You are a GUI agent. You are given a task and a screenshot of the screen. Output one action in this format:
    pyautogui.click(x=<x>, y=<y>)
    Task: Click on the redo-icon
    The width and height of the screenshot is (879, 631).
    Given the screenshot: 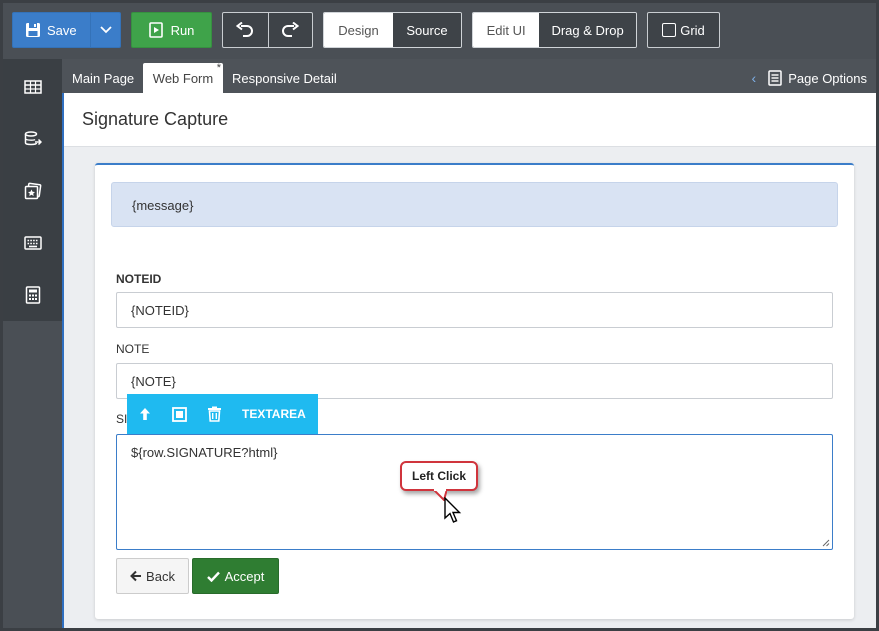 What is the action you would take?
    pyautogui.click(x=291, y=29)
    